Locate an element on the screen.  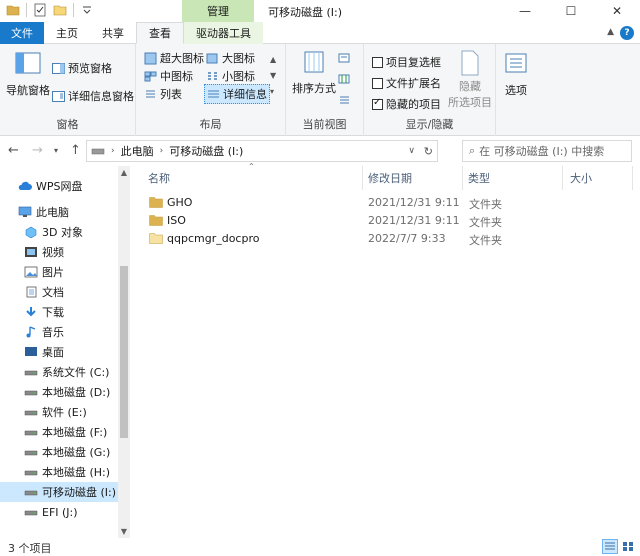
nav-item: 本地磁盘 (D:) is located at coordinates (59, 392).